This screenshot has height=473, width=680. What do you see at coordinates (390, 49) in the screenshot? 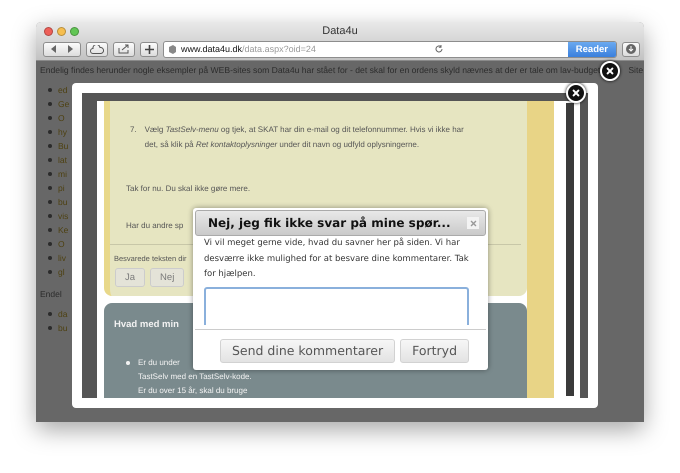
I see `address-field: www.data4u.dk/data.aspx?oid=24 Reader` at bounding box center [390, 49].